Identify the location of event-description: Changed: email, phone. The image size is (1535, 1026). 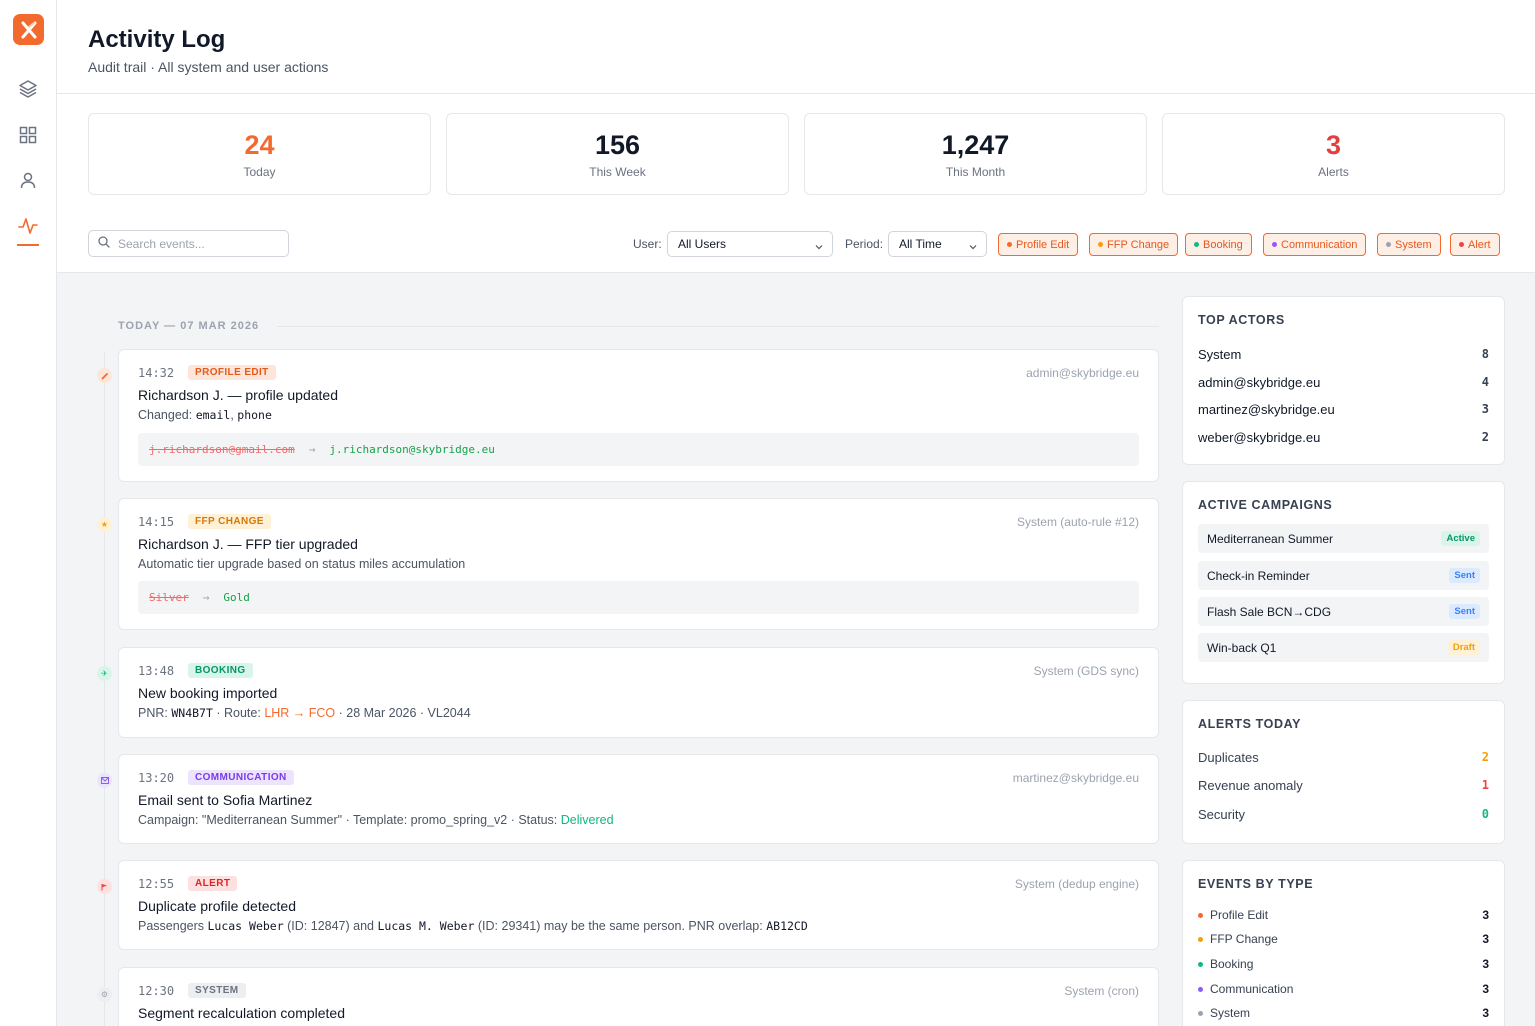
(205, 415).